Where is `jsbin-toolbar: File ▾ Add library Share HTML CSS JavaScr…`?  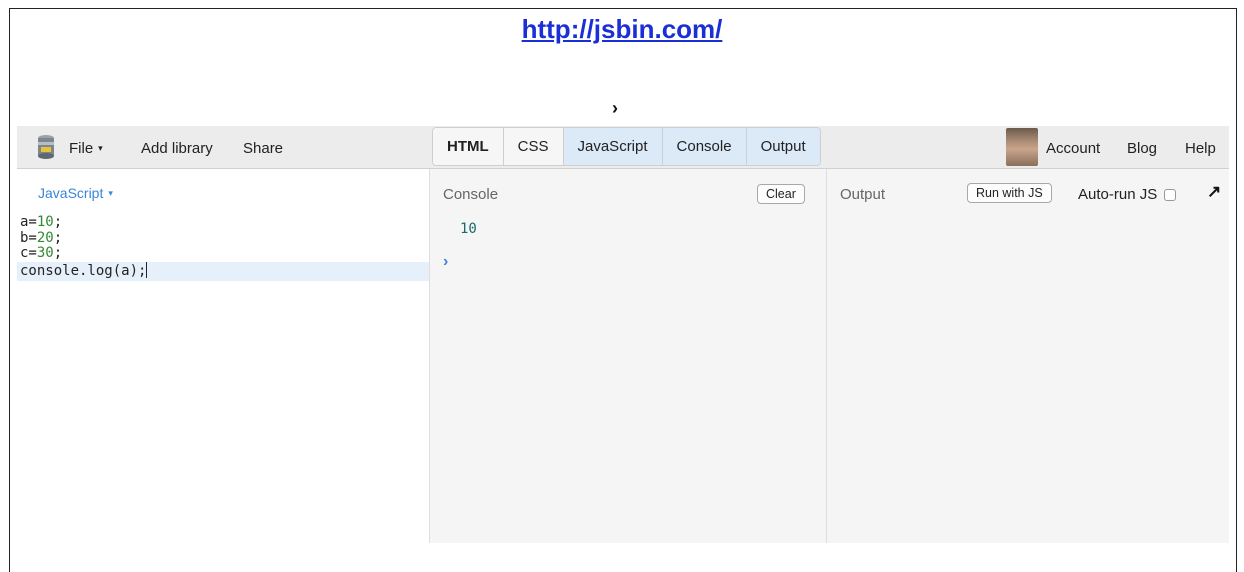 jsbin-toolbar: File ▾ Add library Share HTML CSS JavaScr… is located at coordinates (623, 147).